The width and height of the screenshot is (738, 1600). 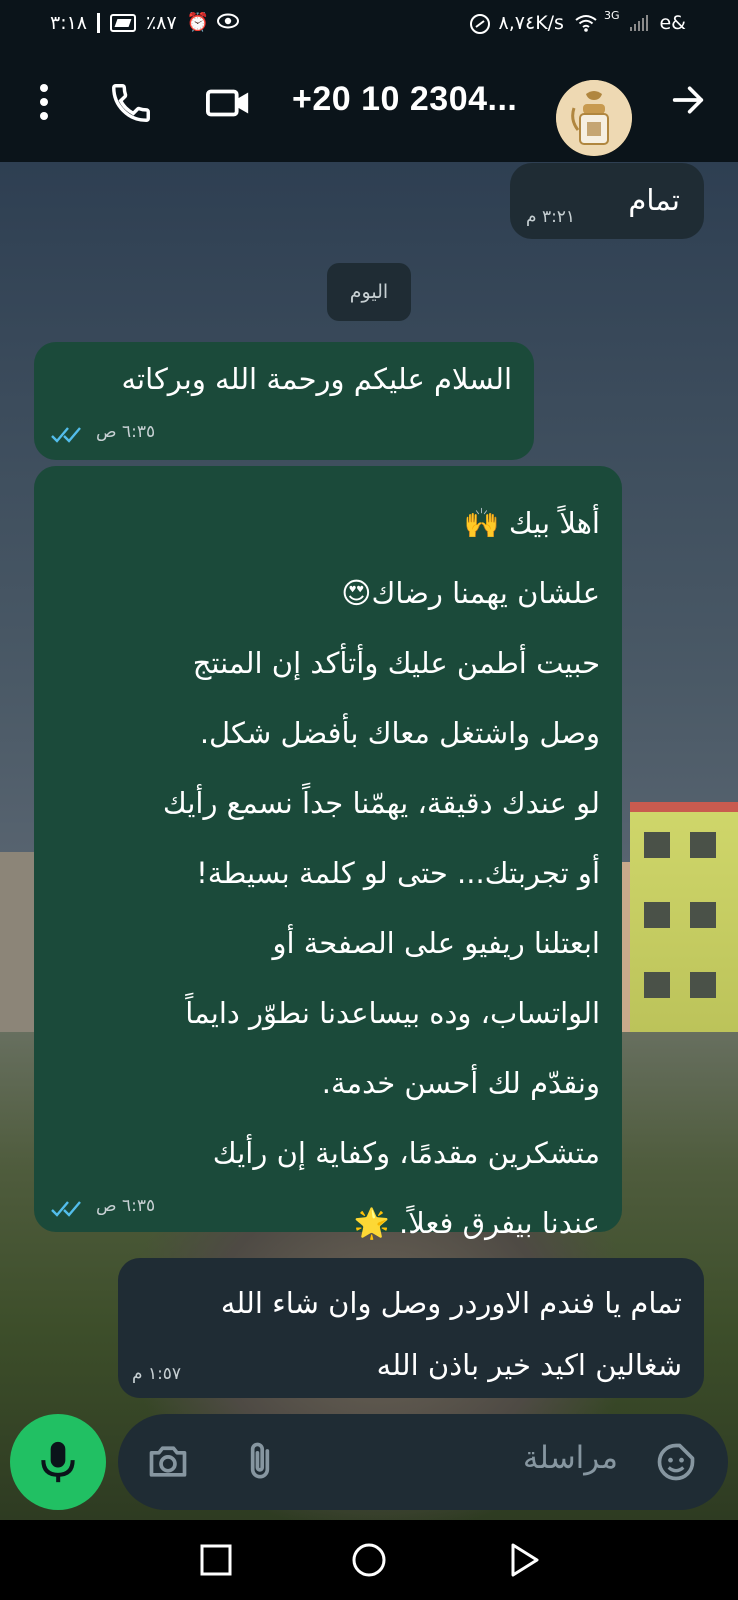 I want to click on phone-icon, so click(x=131, y=103).